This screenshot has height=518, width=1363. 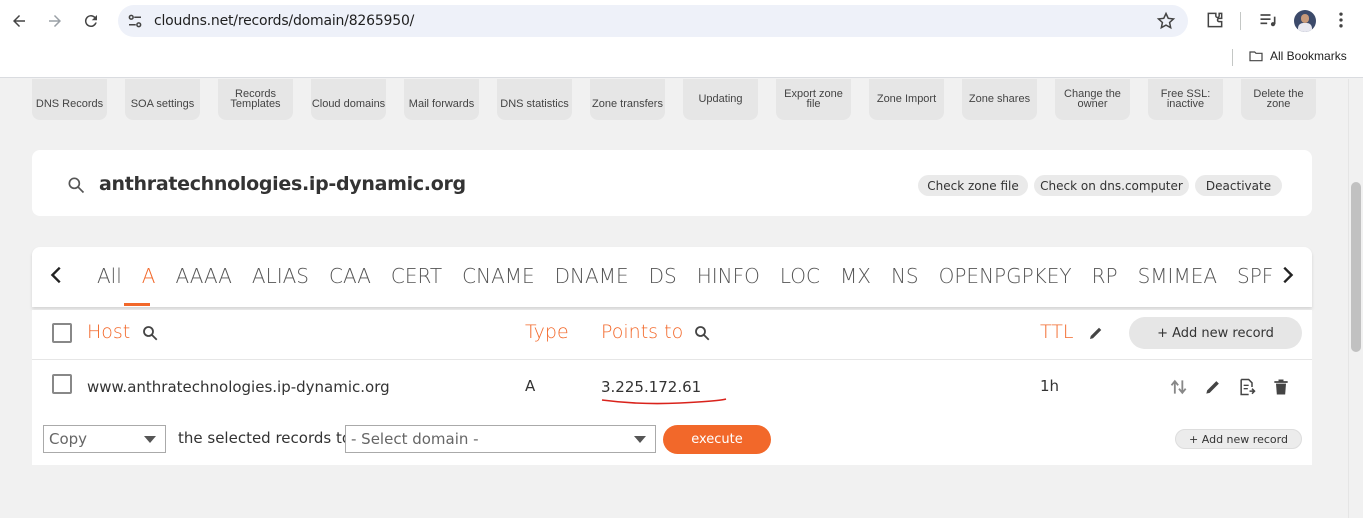 I want to click on tool-label: Change the owner, so click(x=1092, y=99).